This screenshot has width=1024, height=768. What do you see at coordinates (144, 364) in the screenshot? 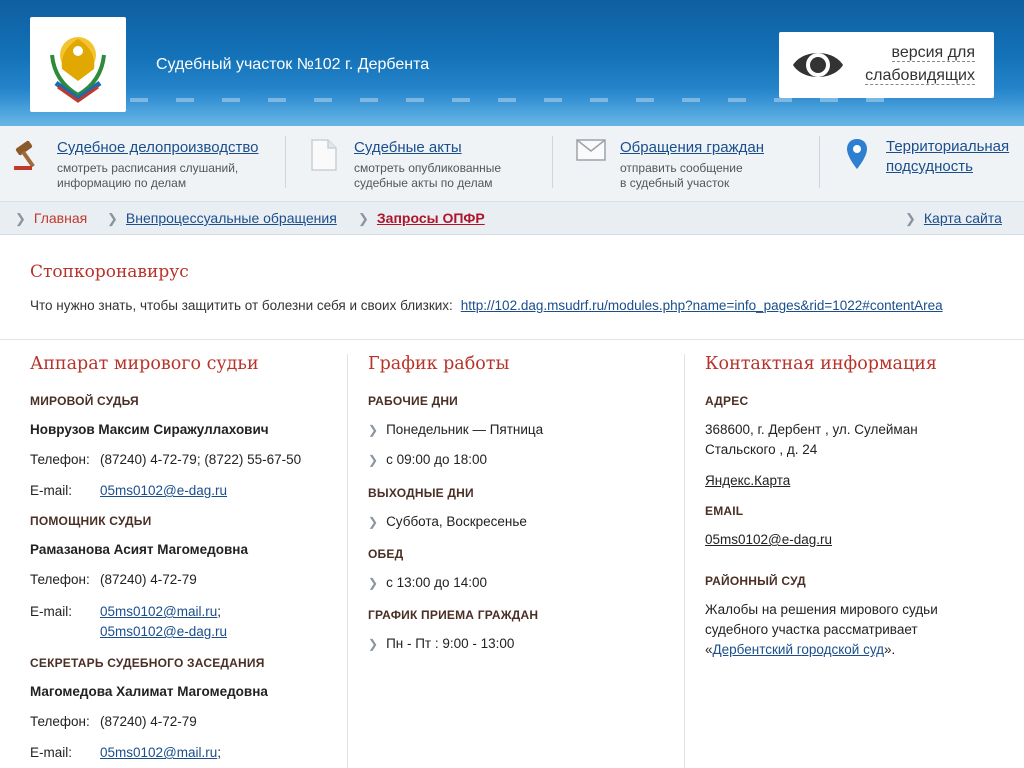
I see `staff-heading: Аппарат мирового судьи` at bounding box center [144, 364].